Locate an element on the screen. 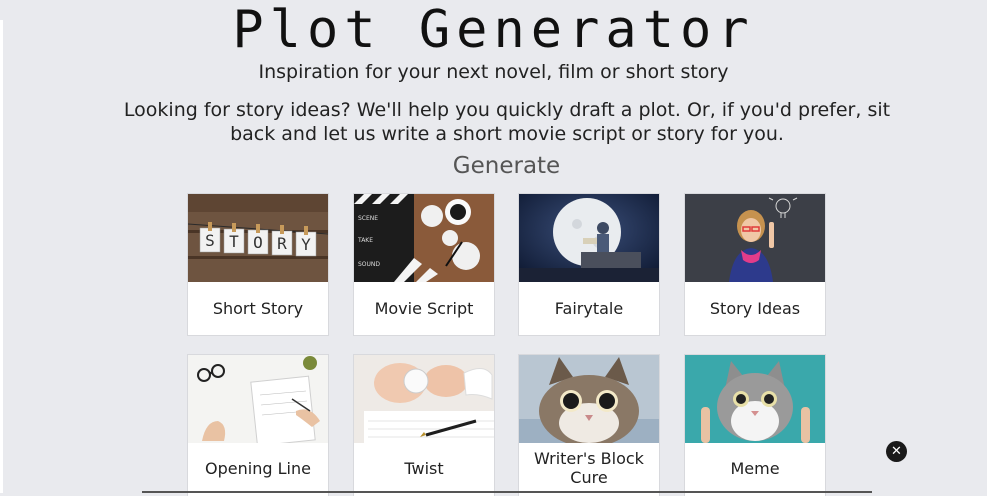 The height and width of the screenshot is (496, 987). card-fairytale: Fairytale is located at coordinates (589, 264).